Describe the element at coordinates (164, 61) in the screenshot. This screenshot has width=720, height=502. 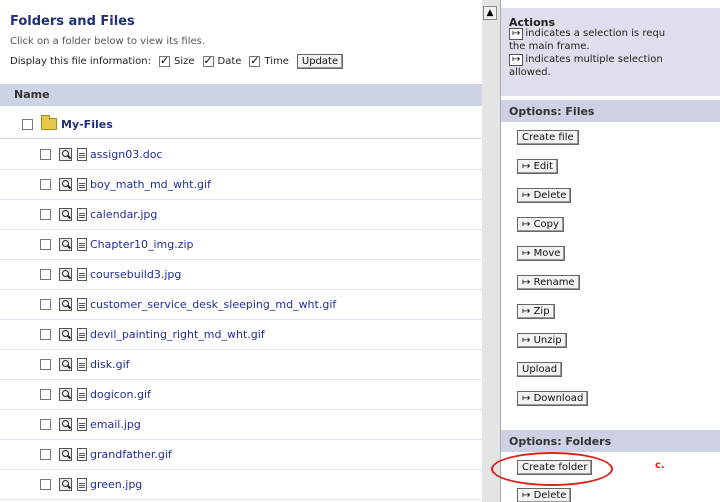
I see `size-checkbox` at that location.